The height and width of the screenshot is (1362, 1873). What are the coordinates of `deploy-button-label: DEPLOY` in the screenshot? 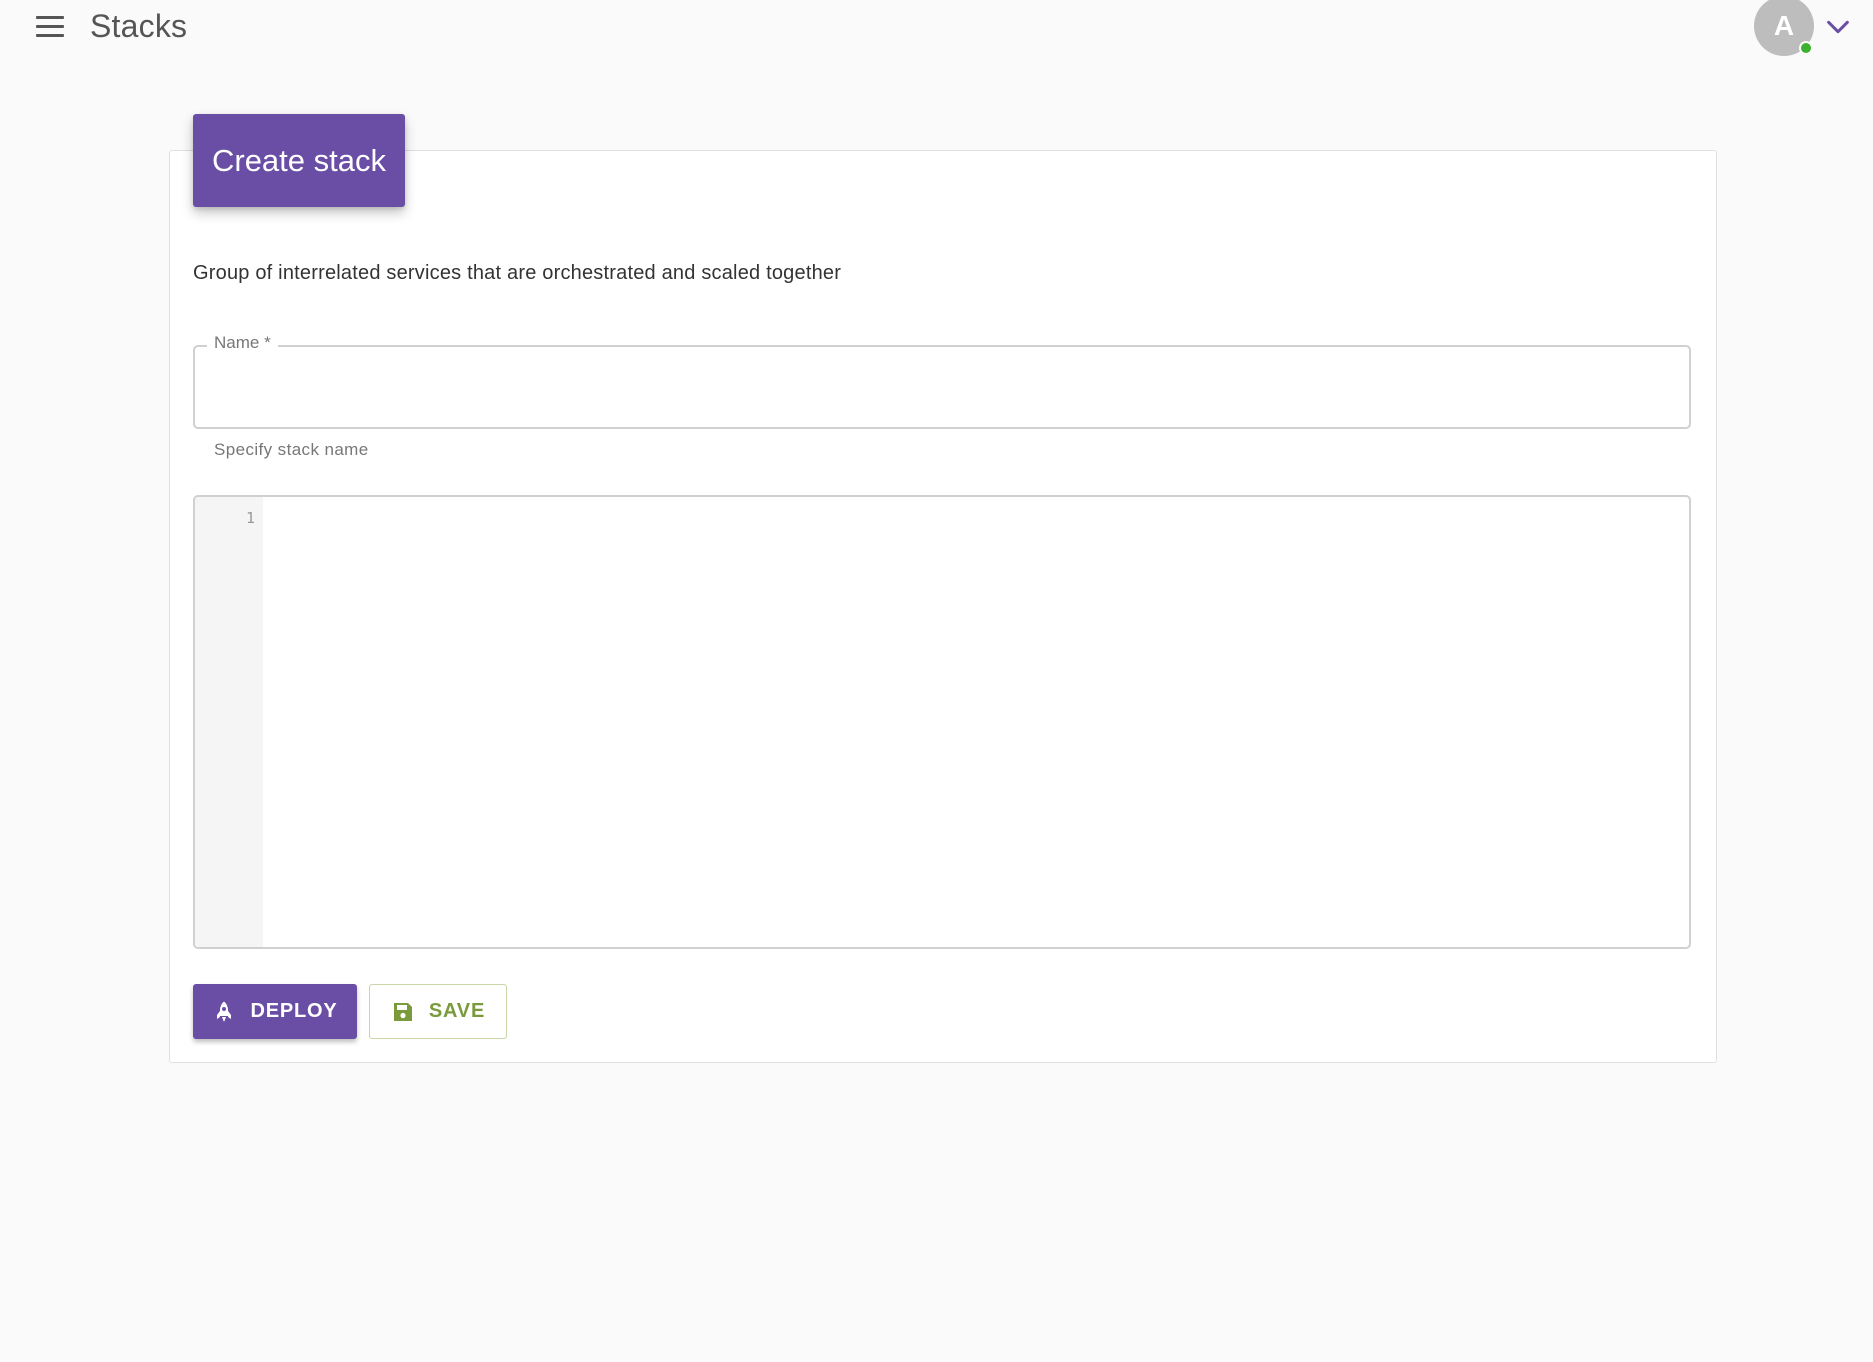 It's located at (294, 1011).